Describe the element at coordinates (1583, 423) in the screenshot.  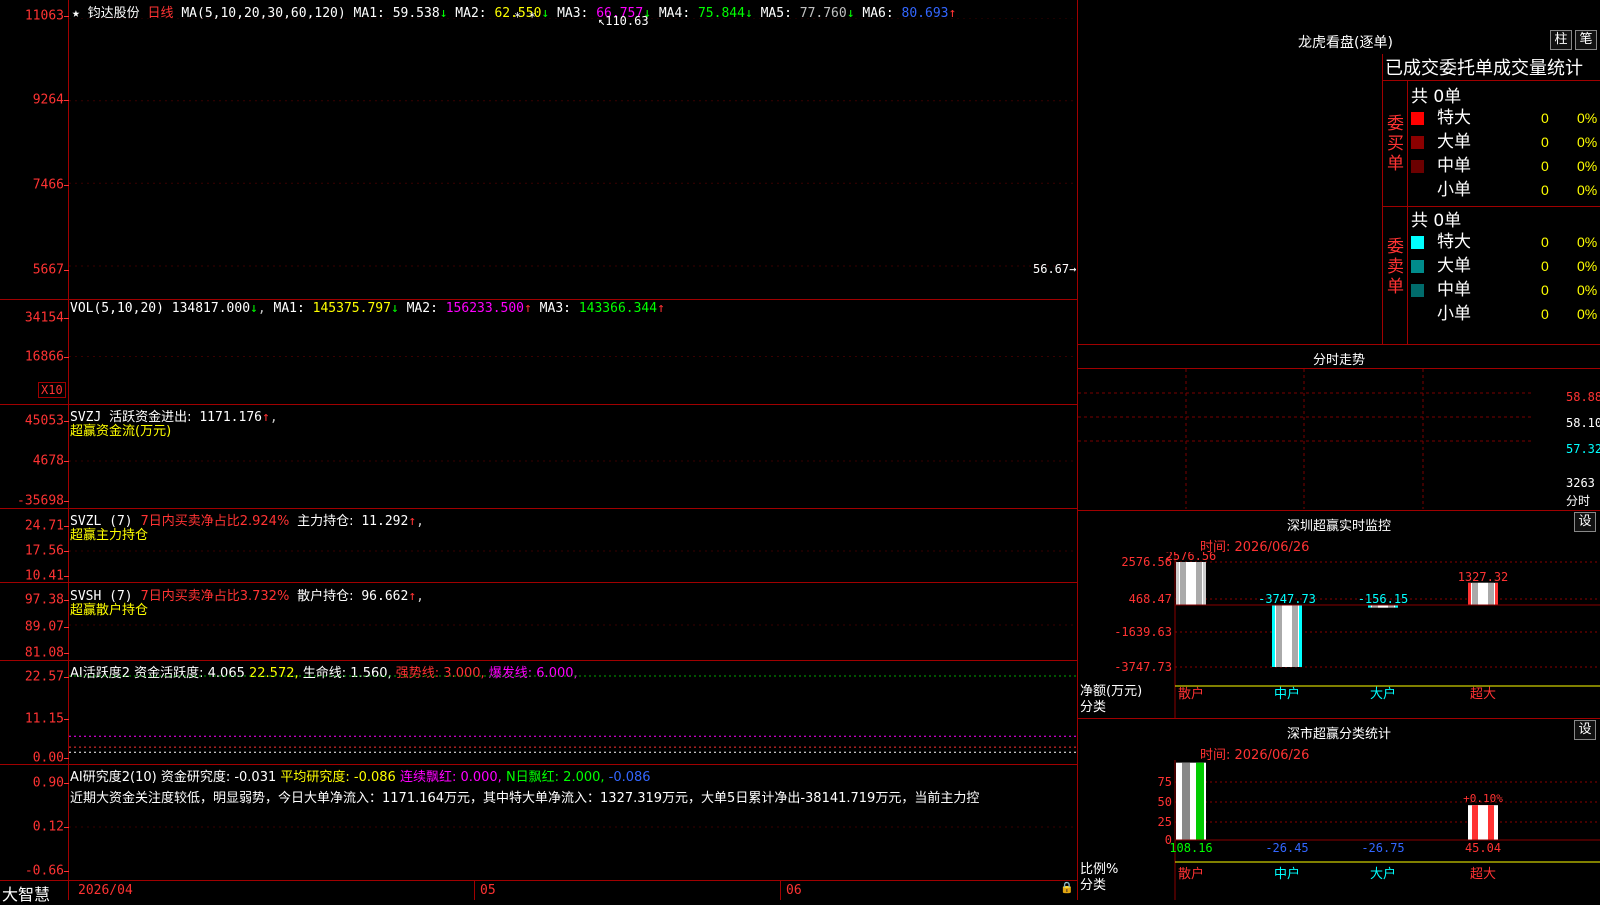
I see `intraday-y1: 58.10` at that location.